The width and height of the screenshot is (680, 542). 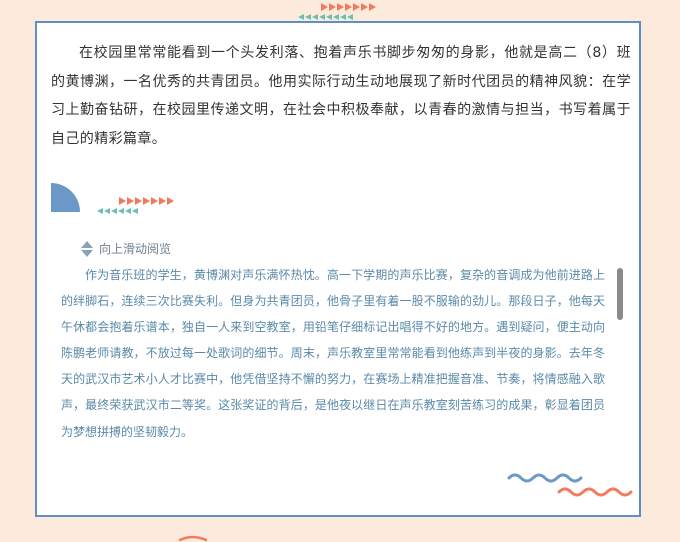 I want to click on mid-teal-arrows-icon, so click(x=118, y=211).